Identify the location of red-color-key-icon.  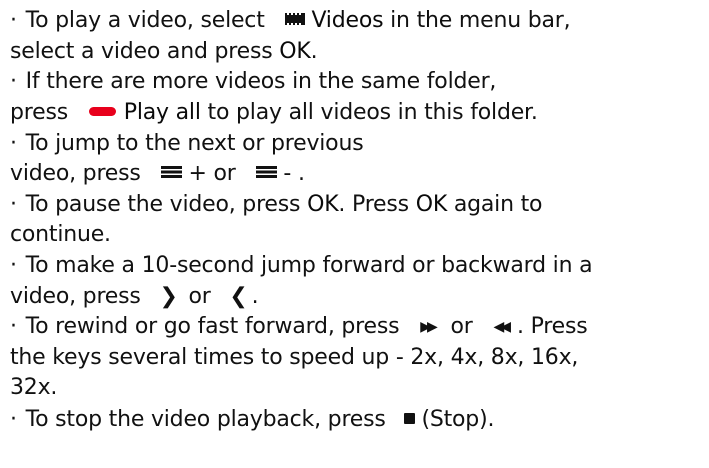
(102, 111).